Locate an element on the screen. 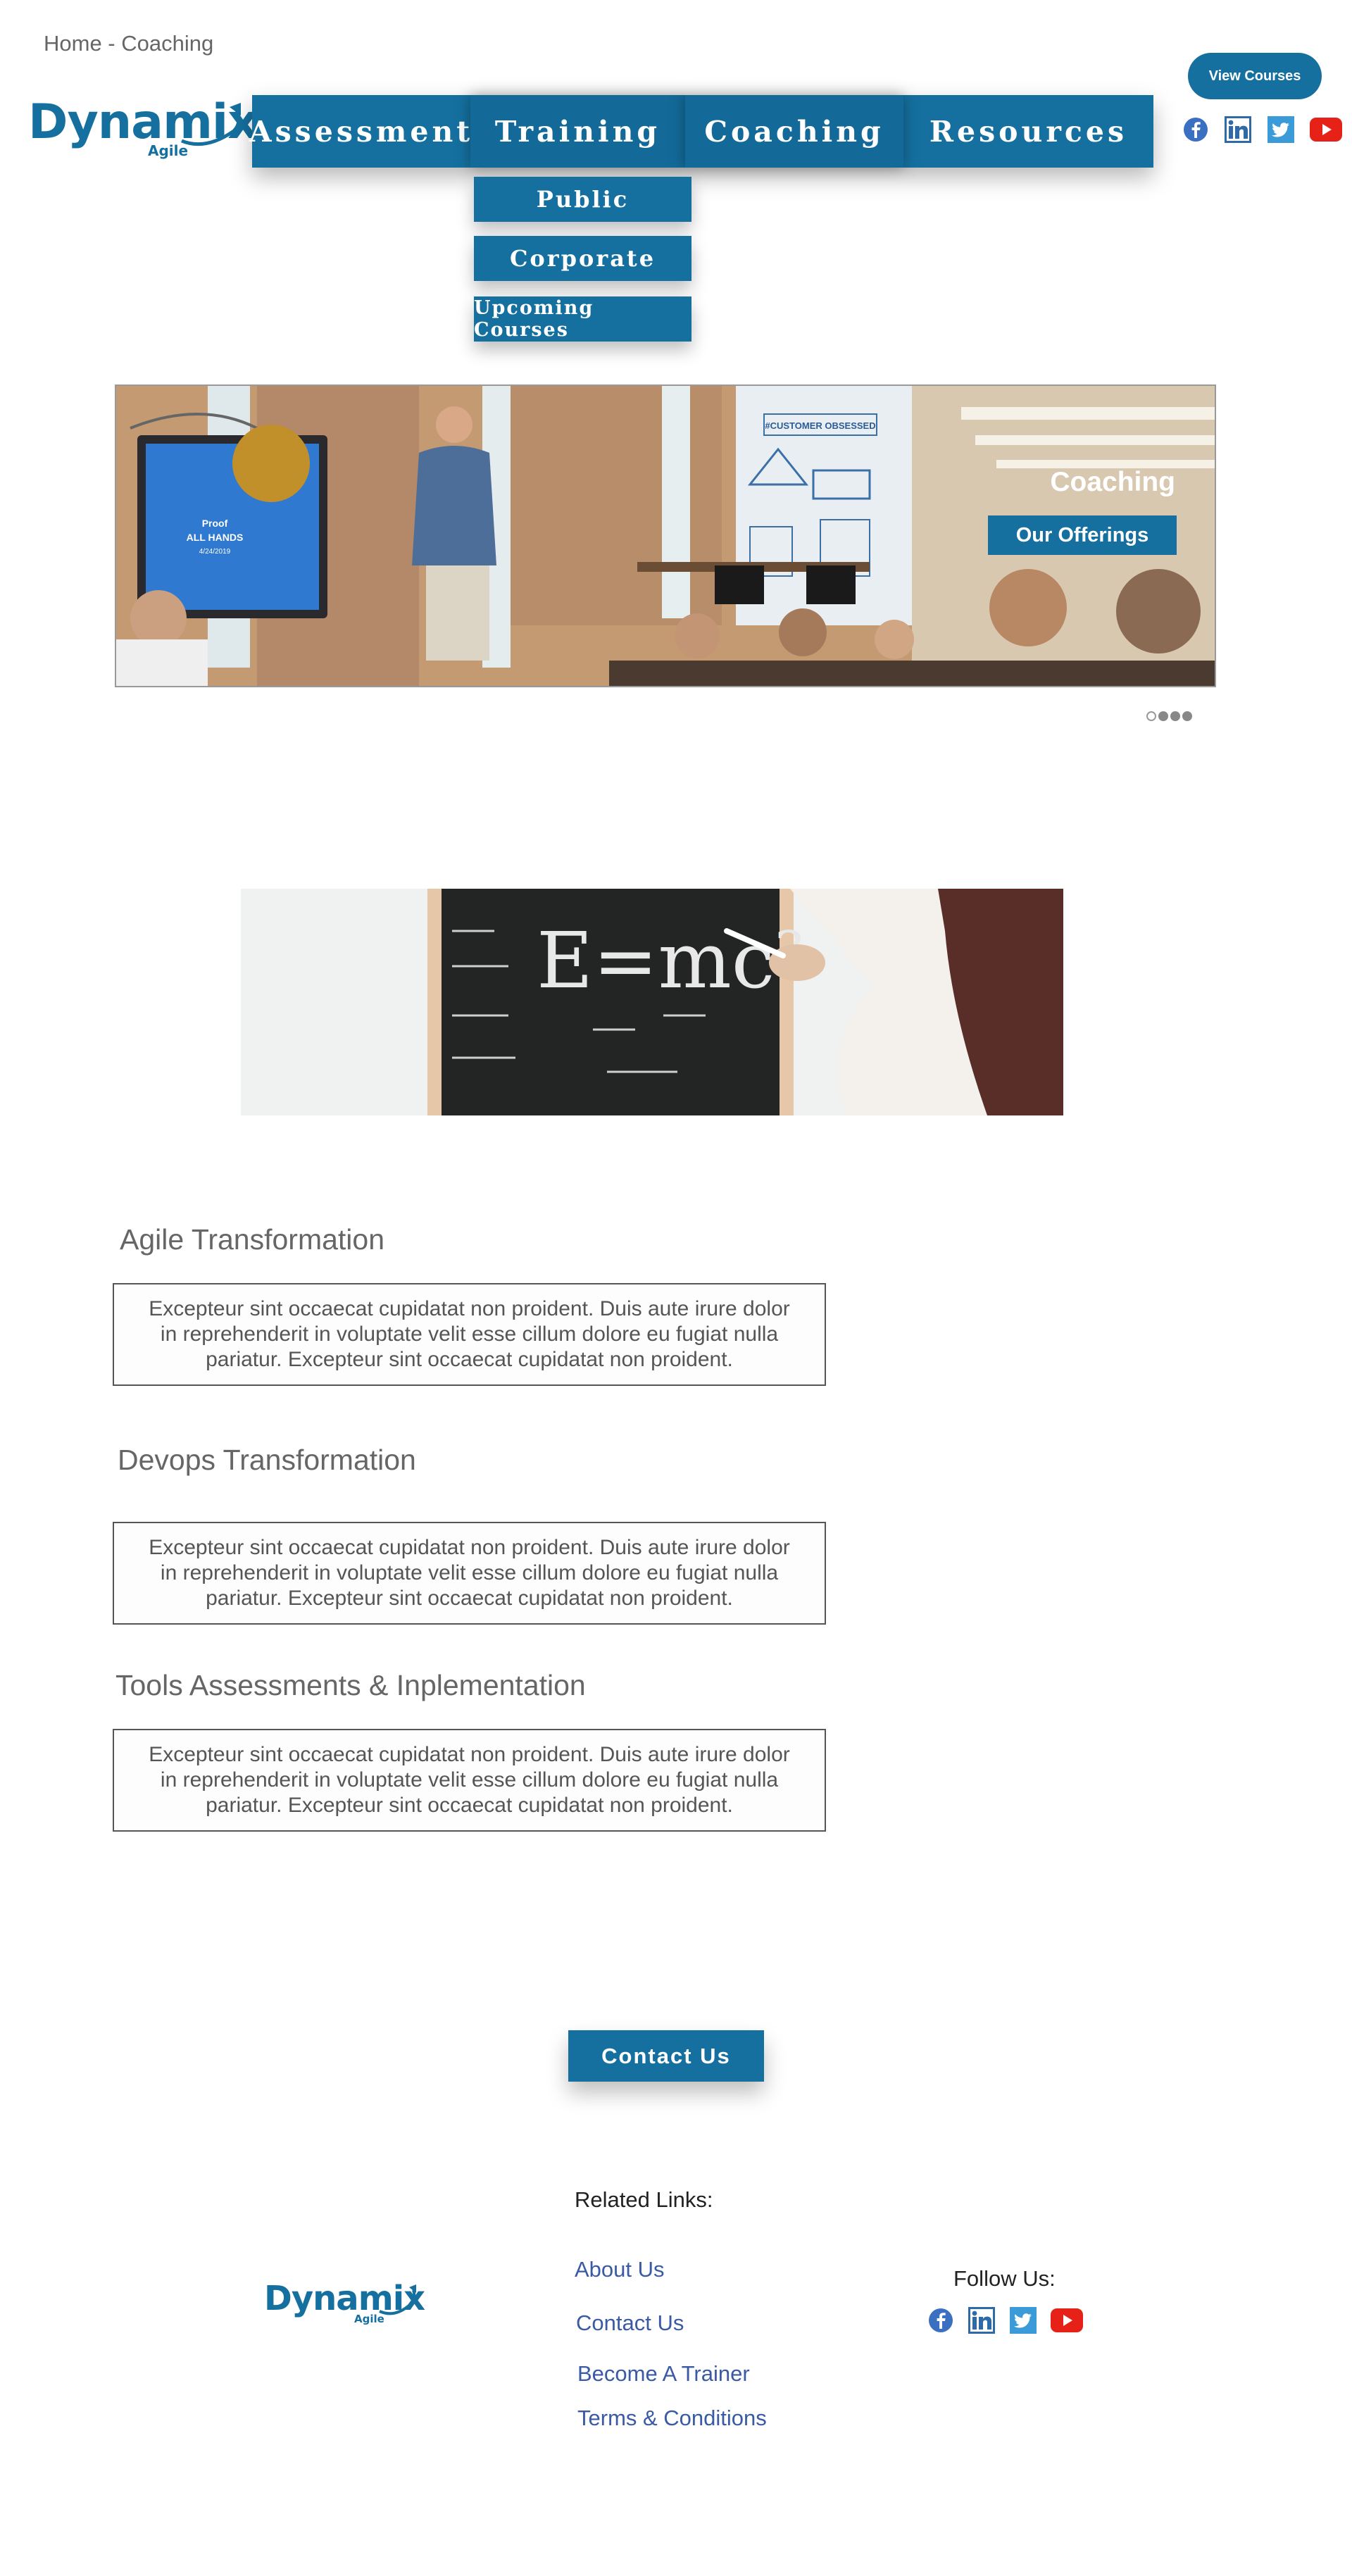 This screenshot has height=2576, width=1352. header-social-links is located at coordinates (1262, 129).